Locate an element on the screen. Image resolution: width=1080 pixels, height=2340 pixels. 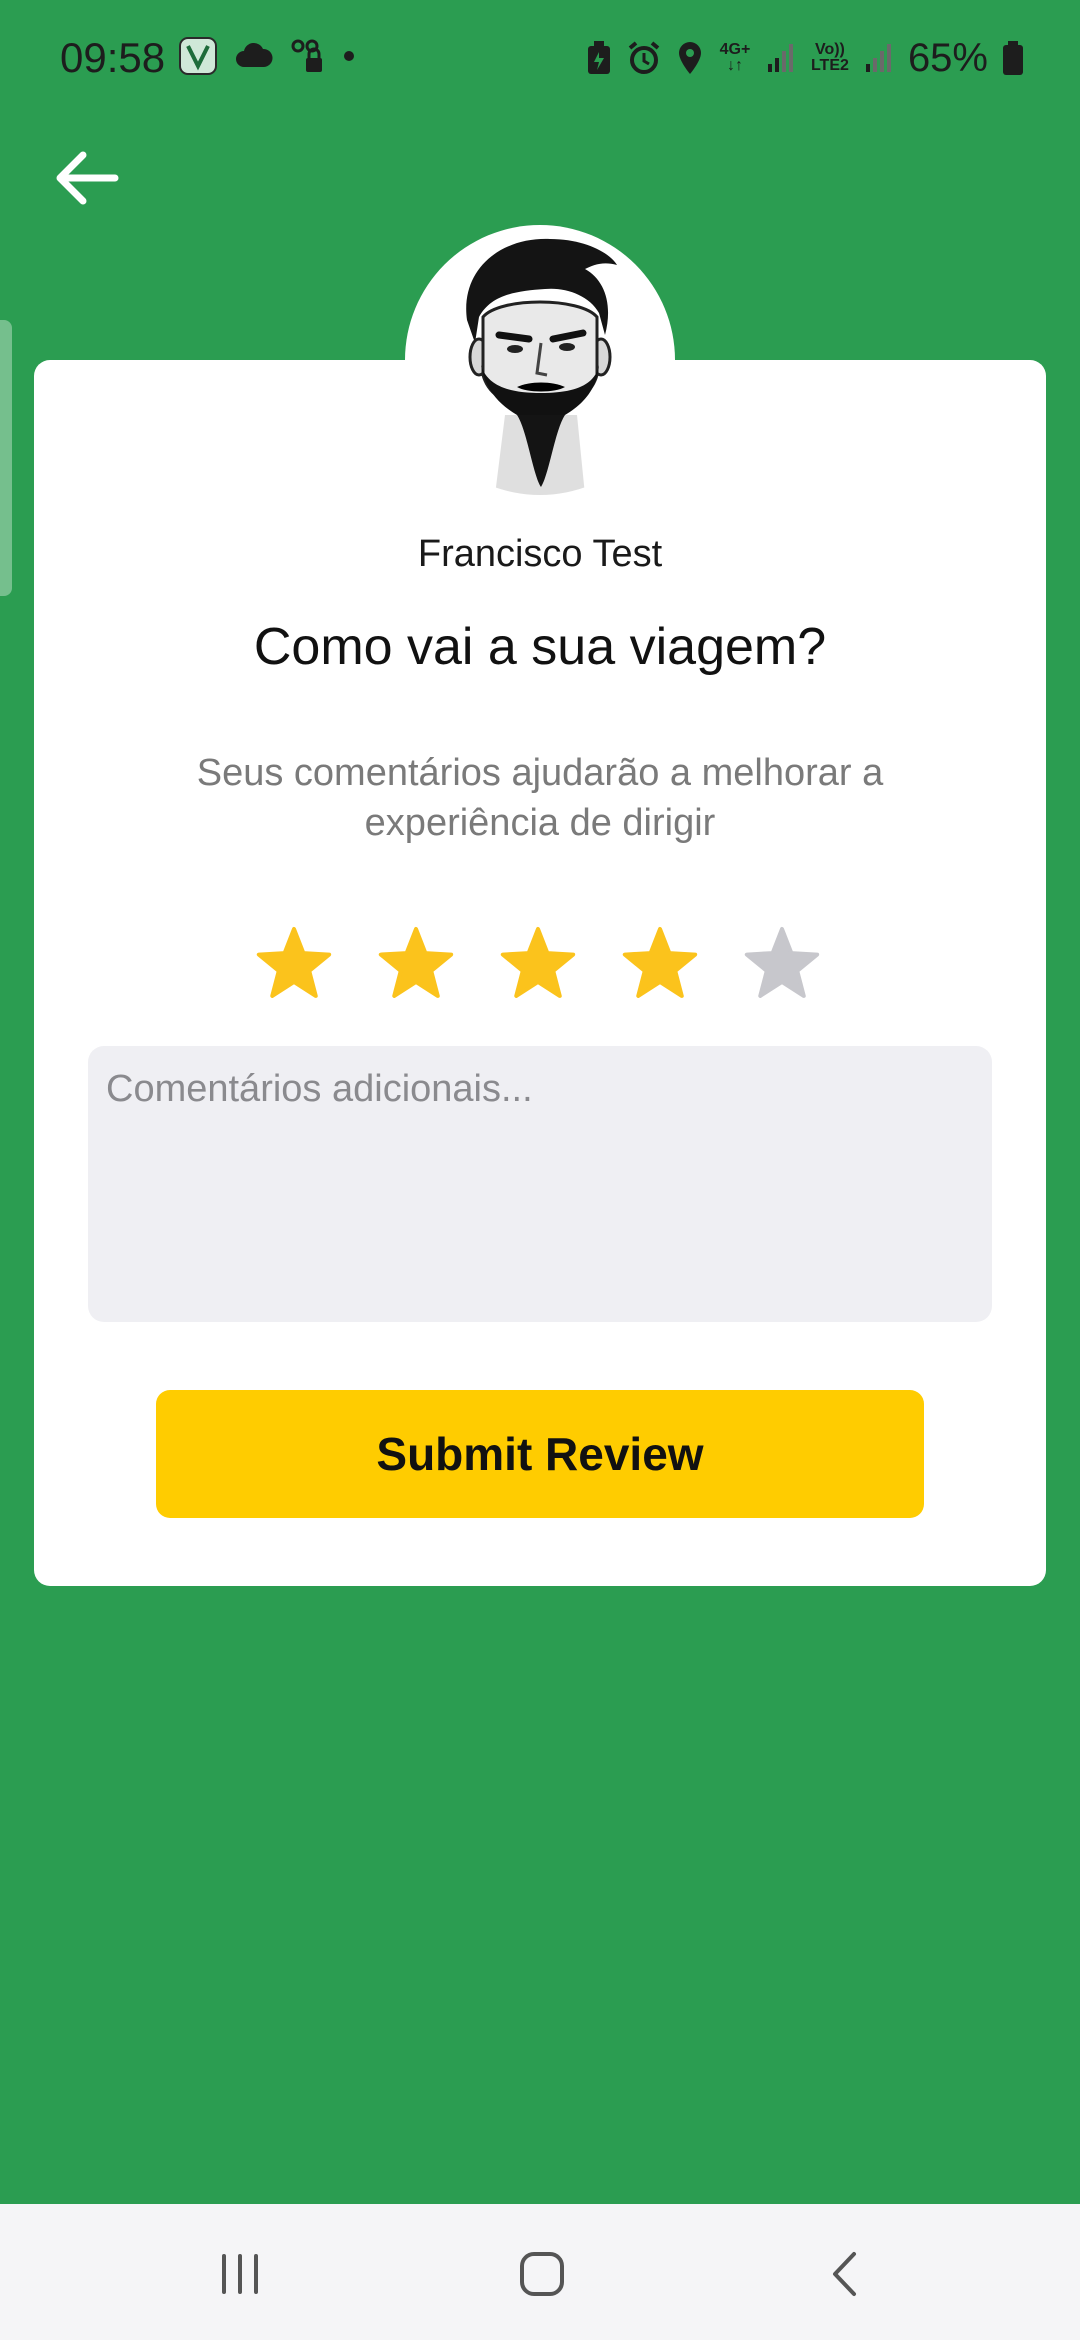
network-4g-label: 4G+ is located at coordinates (735, 49).